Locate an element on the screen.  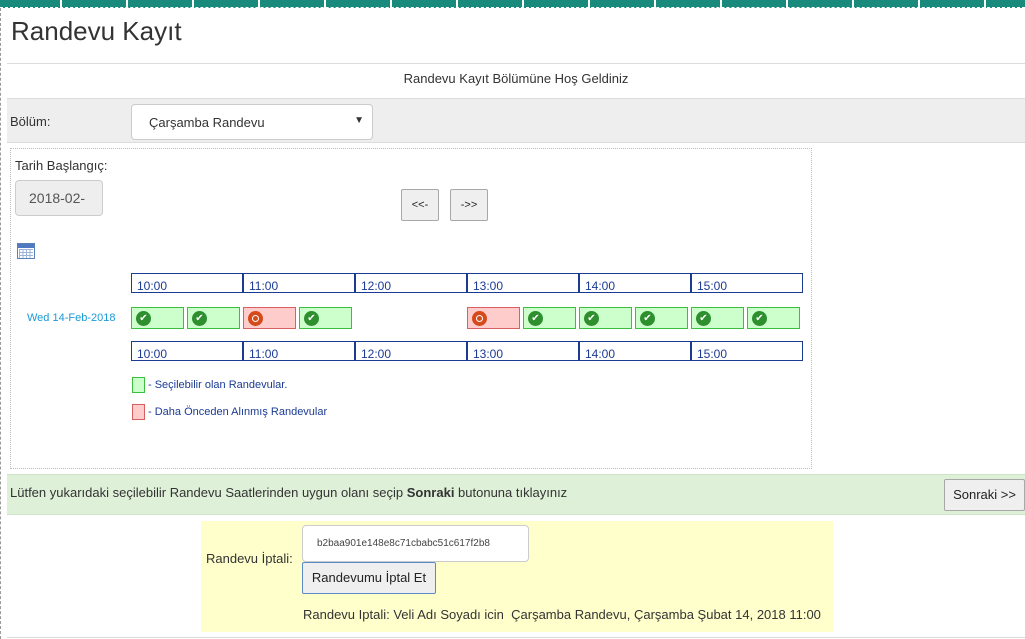
next-week-button: ->> is located at coordinates (469, 205).